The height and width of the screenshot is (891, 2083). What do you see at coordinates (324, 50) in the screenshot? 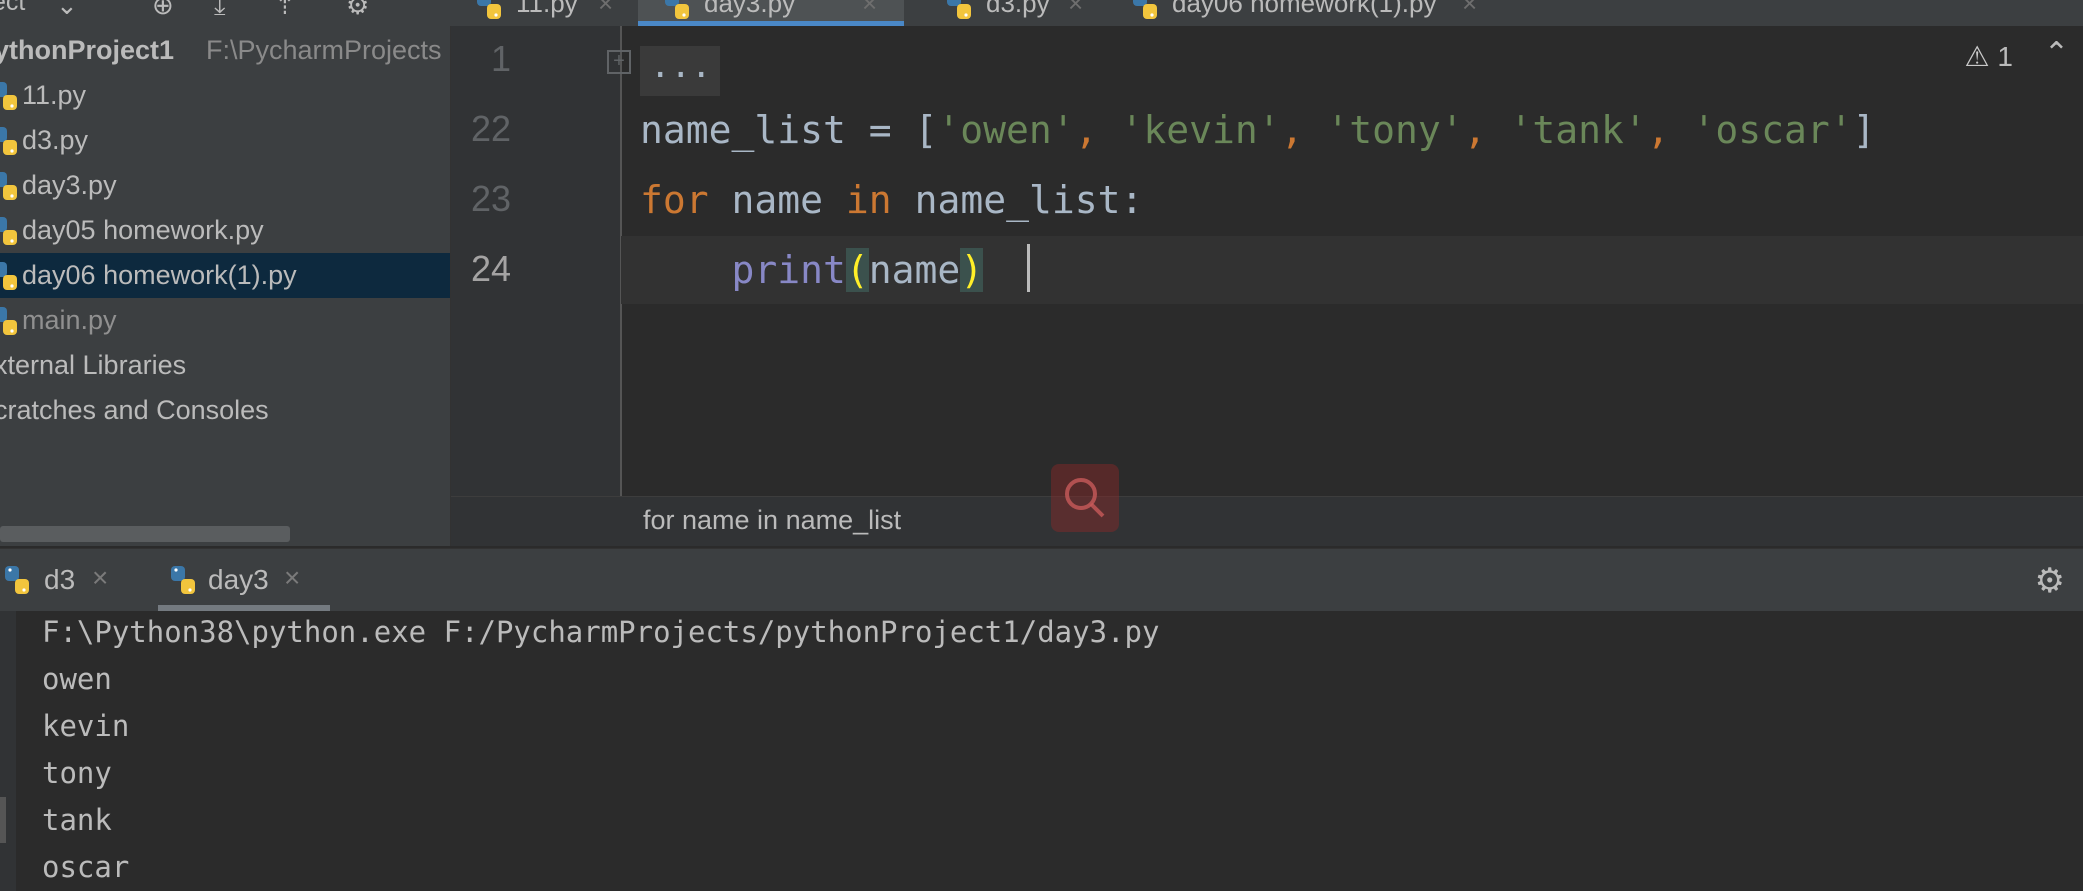
I see `project-root-path: F:\PycharmProjects` at bounding box center [324, 50].